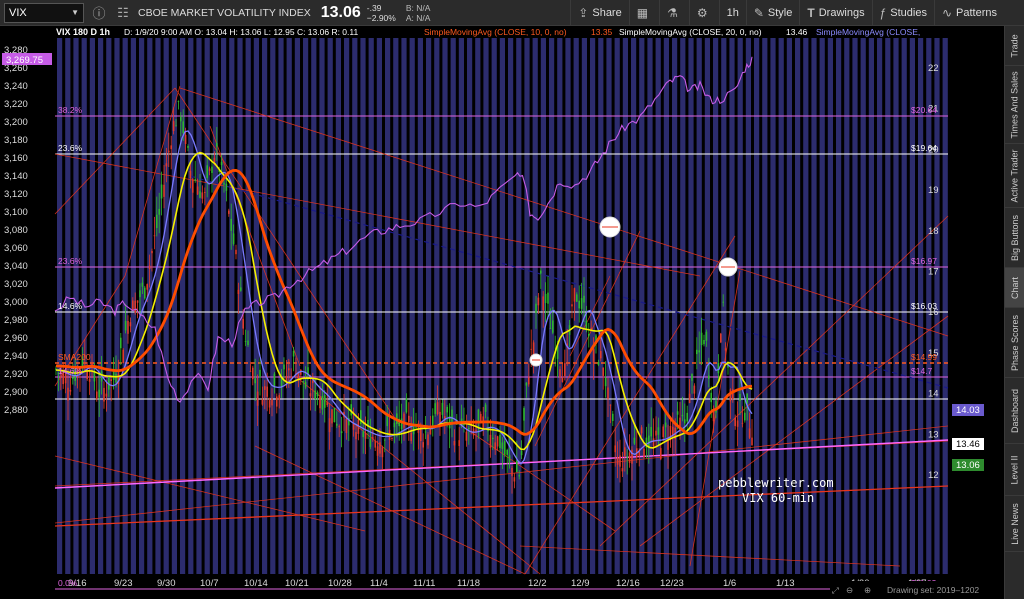 The image size is (1024, 599). What do you see at coordinates (785, 583) in the screenshot?
I see `x-axis-tick-label: 1/13` at bounding box center [785, 583].